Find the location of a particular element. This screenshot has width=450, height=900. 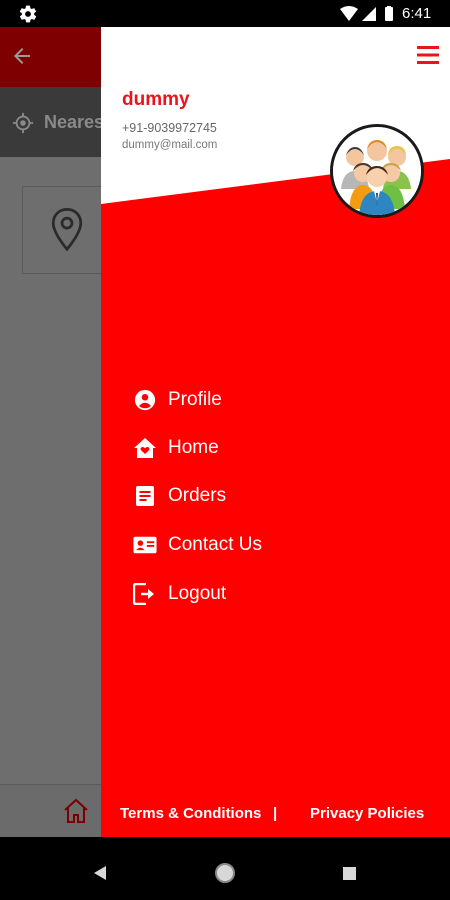

user-group-avatar-icon is located at coordinates (377, 171).